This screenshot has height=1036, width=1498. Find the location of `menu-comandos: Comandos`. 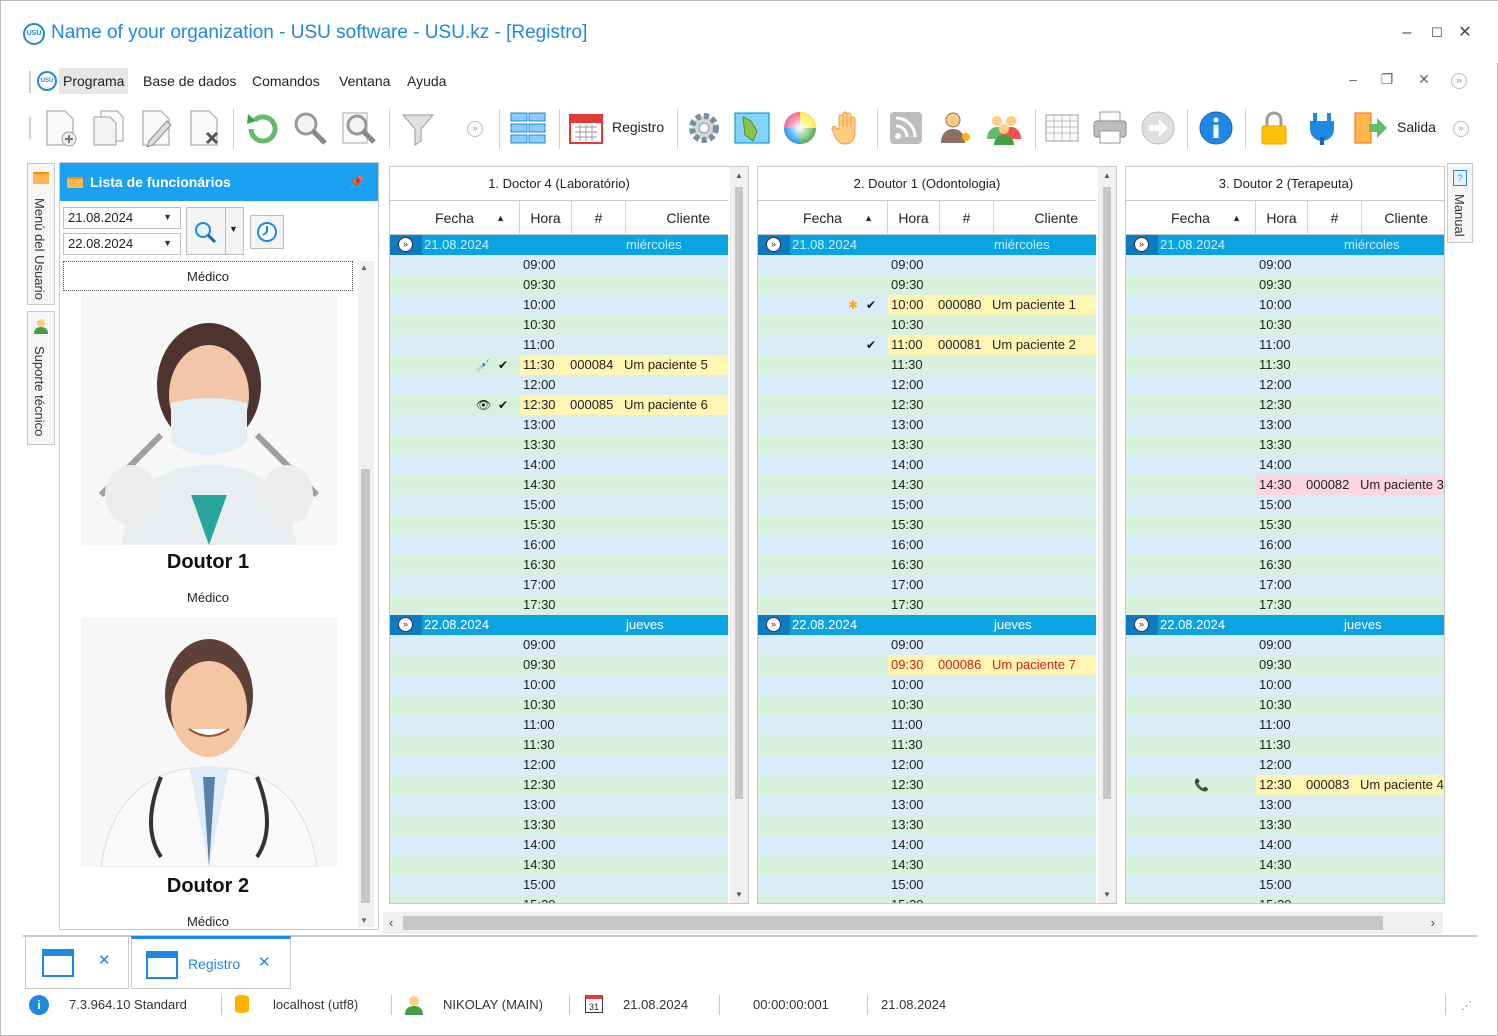

menu-comandos: Comandos is located at coordinates (286, 81).